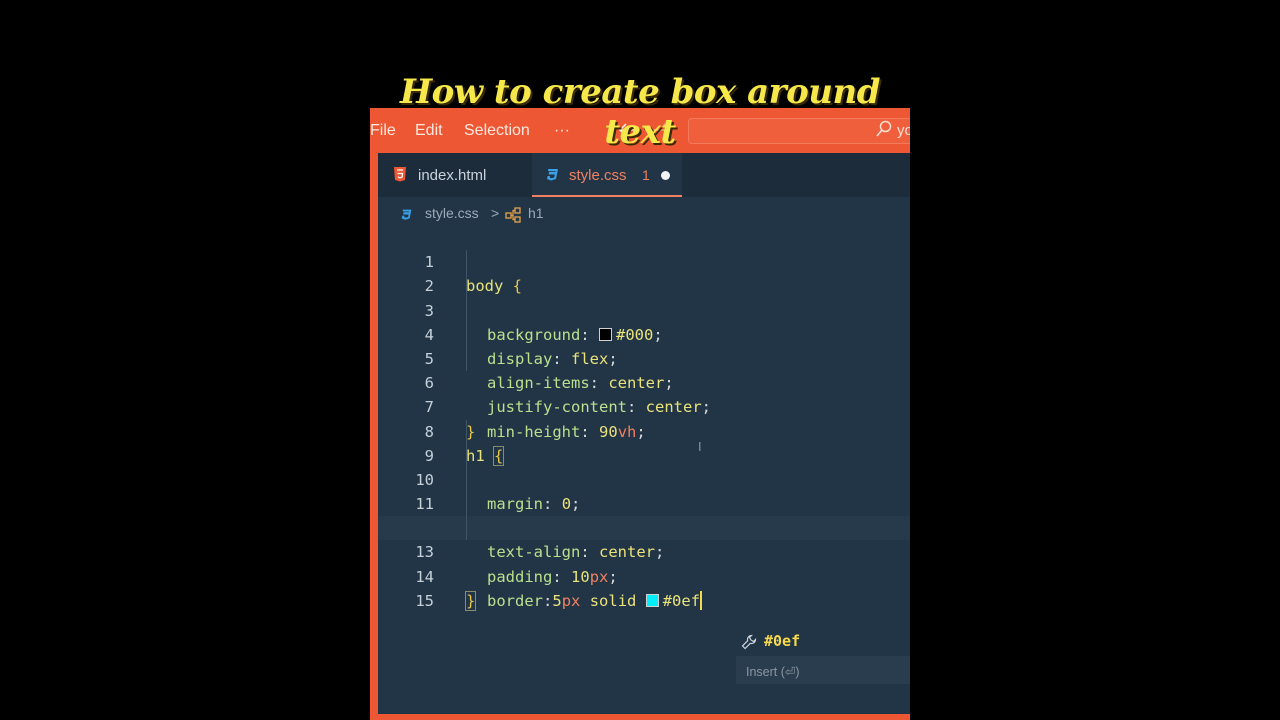 This screenshot has height=720, width=1280. Describe the element at coordinates (823, 642) in the screenshot. I see `autocomplete-item: #0ef` at that location.